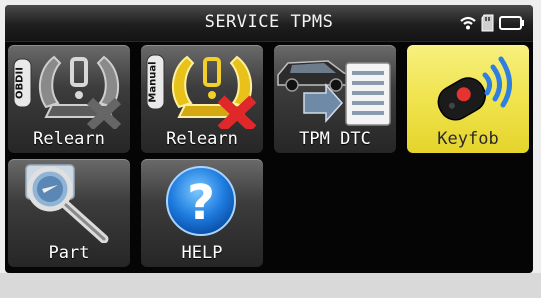  I want to click on device-bottom-edge, so click(270, 285).